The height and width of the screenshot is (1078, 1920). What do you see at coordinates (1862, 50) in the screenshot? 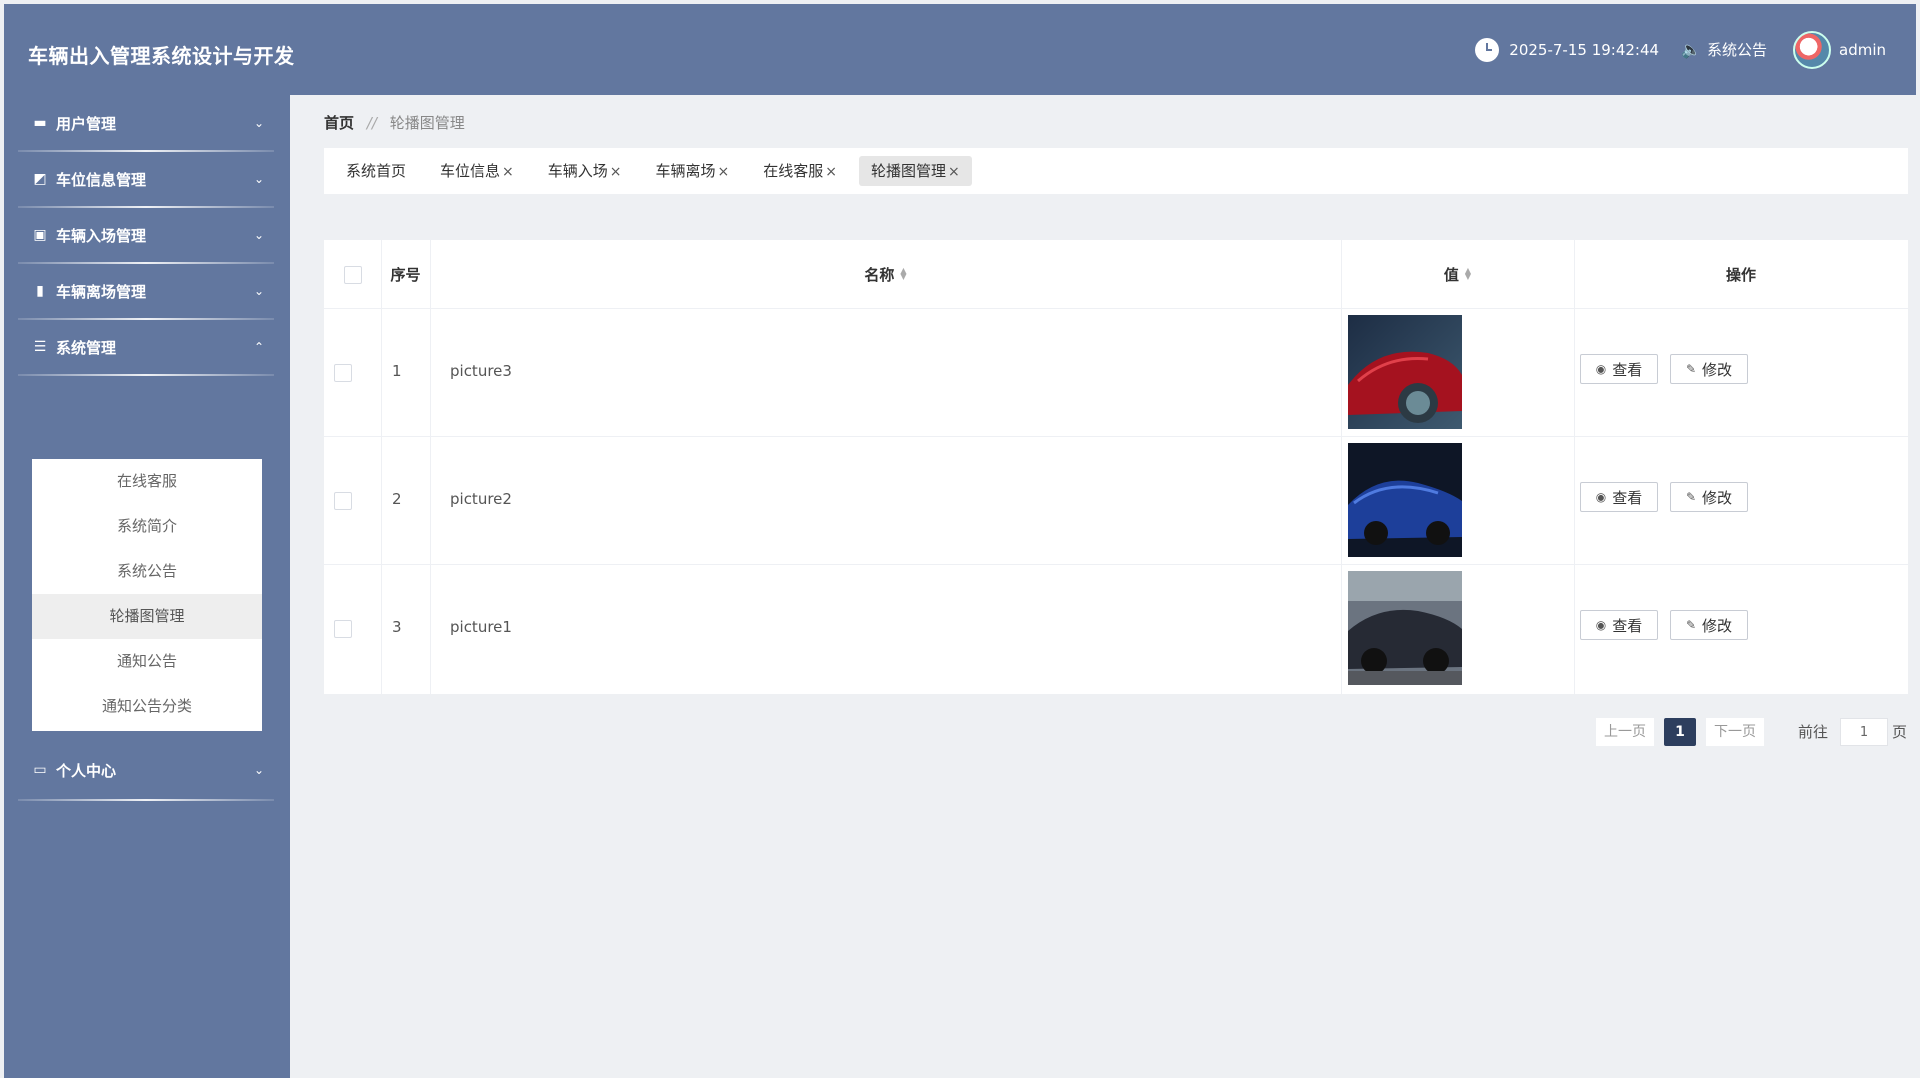
I see `username: admin` at bounding box center [1862, 50].